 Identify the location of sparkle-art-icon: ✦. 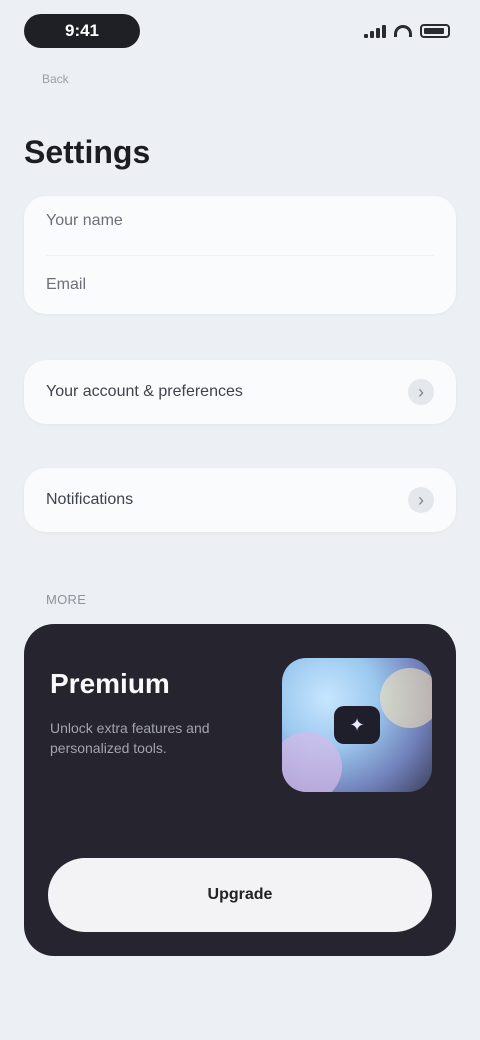
(357, 725).